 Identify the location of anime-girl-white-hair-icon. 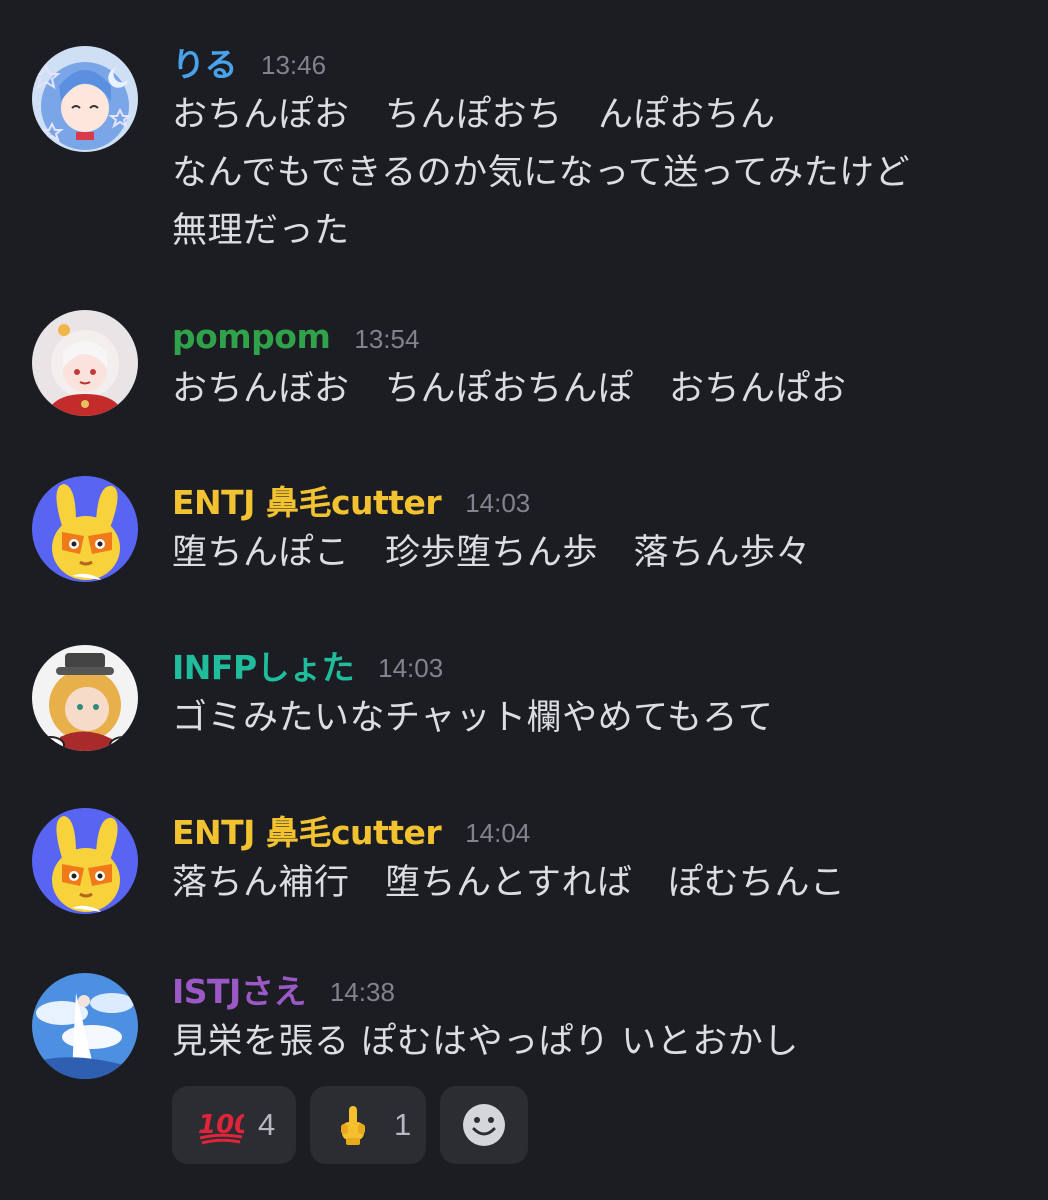
(85, 363).